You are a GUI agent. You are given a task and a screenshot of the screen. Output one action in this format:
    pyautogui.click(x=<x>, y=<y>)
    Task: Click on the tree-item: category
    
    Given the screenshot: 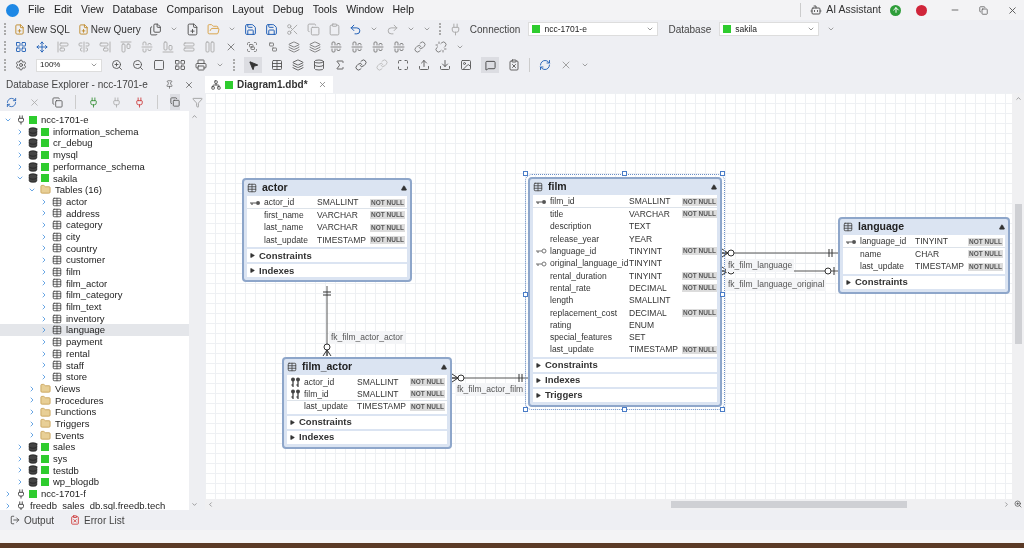 What is the action you would take?
    pyautogui.click(x=94, y=225)
    